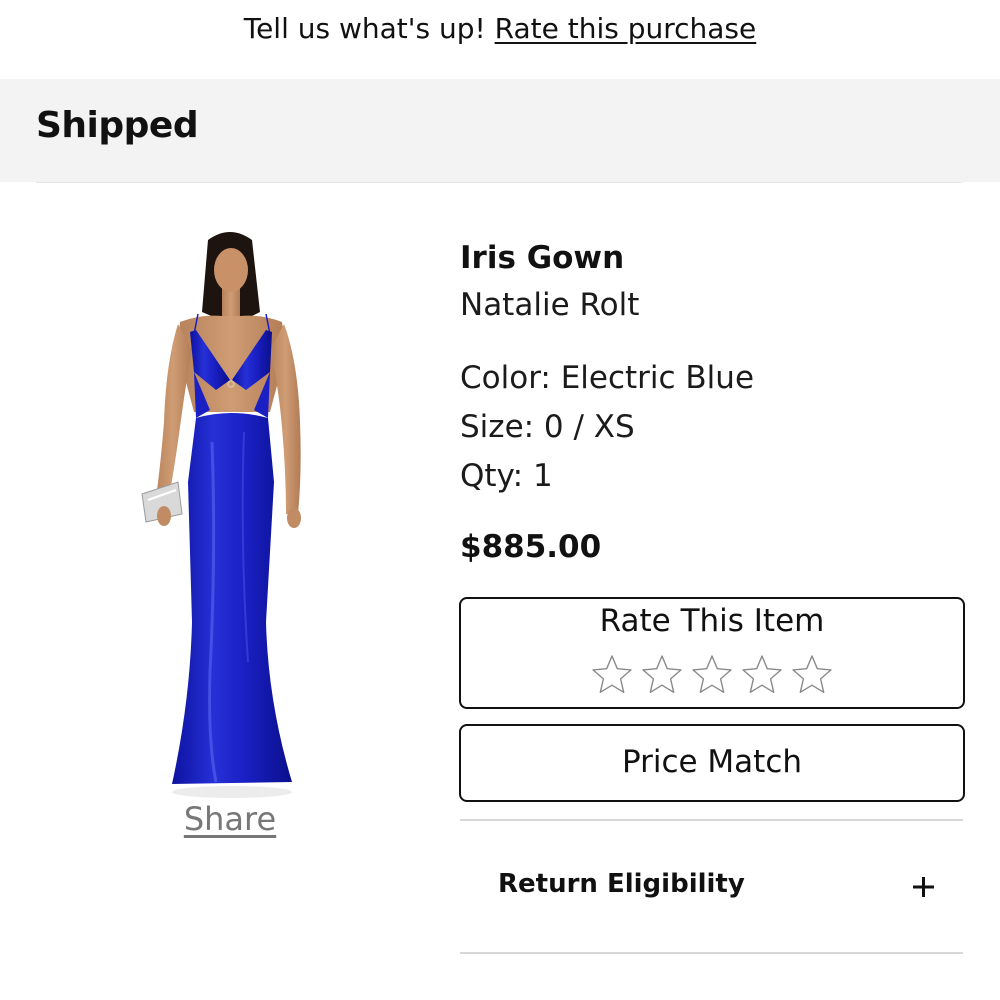 The image size is (1000, 1000). What do you see at coordinates (531, 547) in the screenshot?
I see `product-price: $885.00` at bounding box center [531, 547].